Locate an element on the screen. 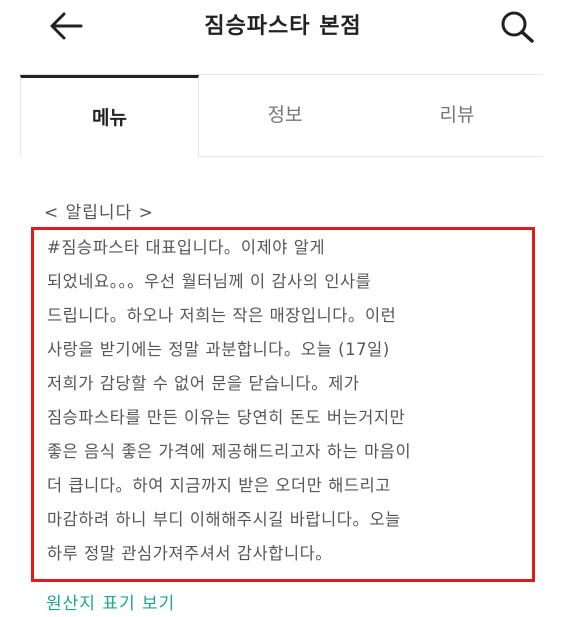  notice-line: 마감하려 하니 부디 이해해주시길 바랍니다。오늘 is located at coordinates (224, 519).